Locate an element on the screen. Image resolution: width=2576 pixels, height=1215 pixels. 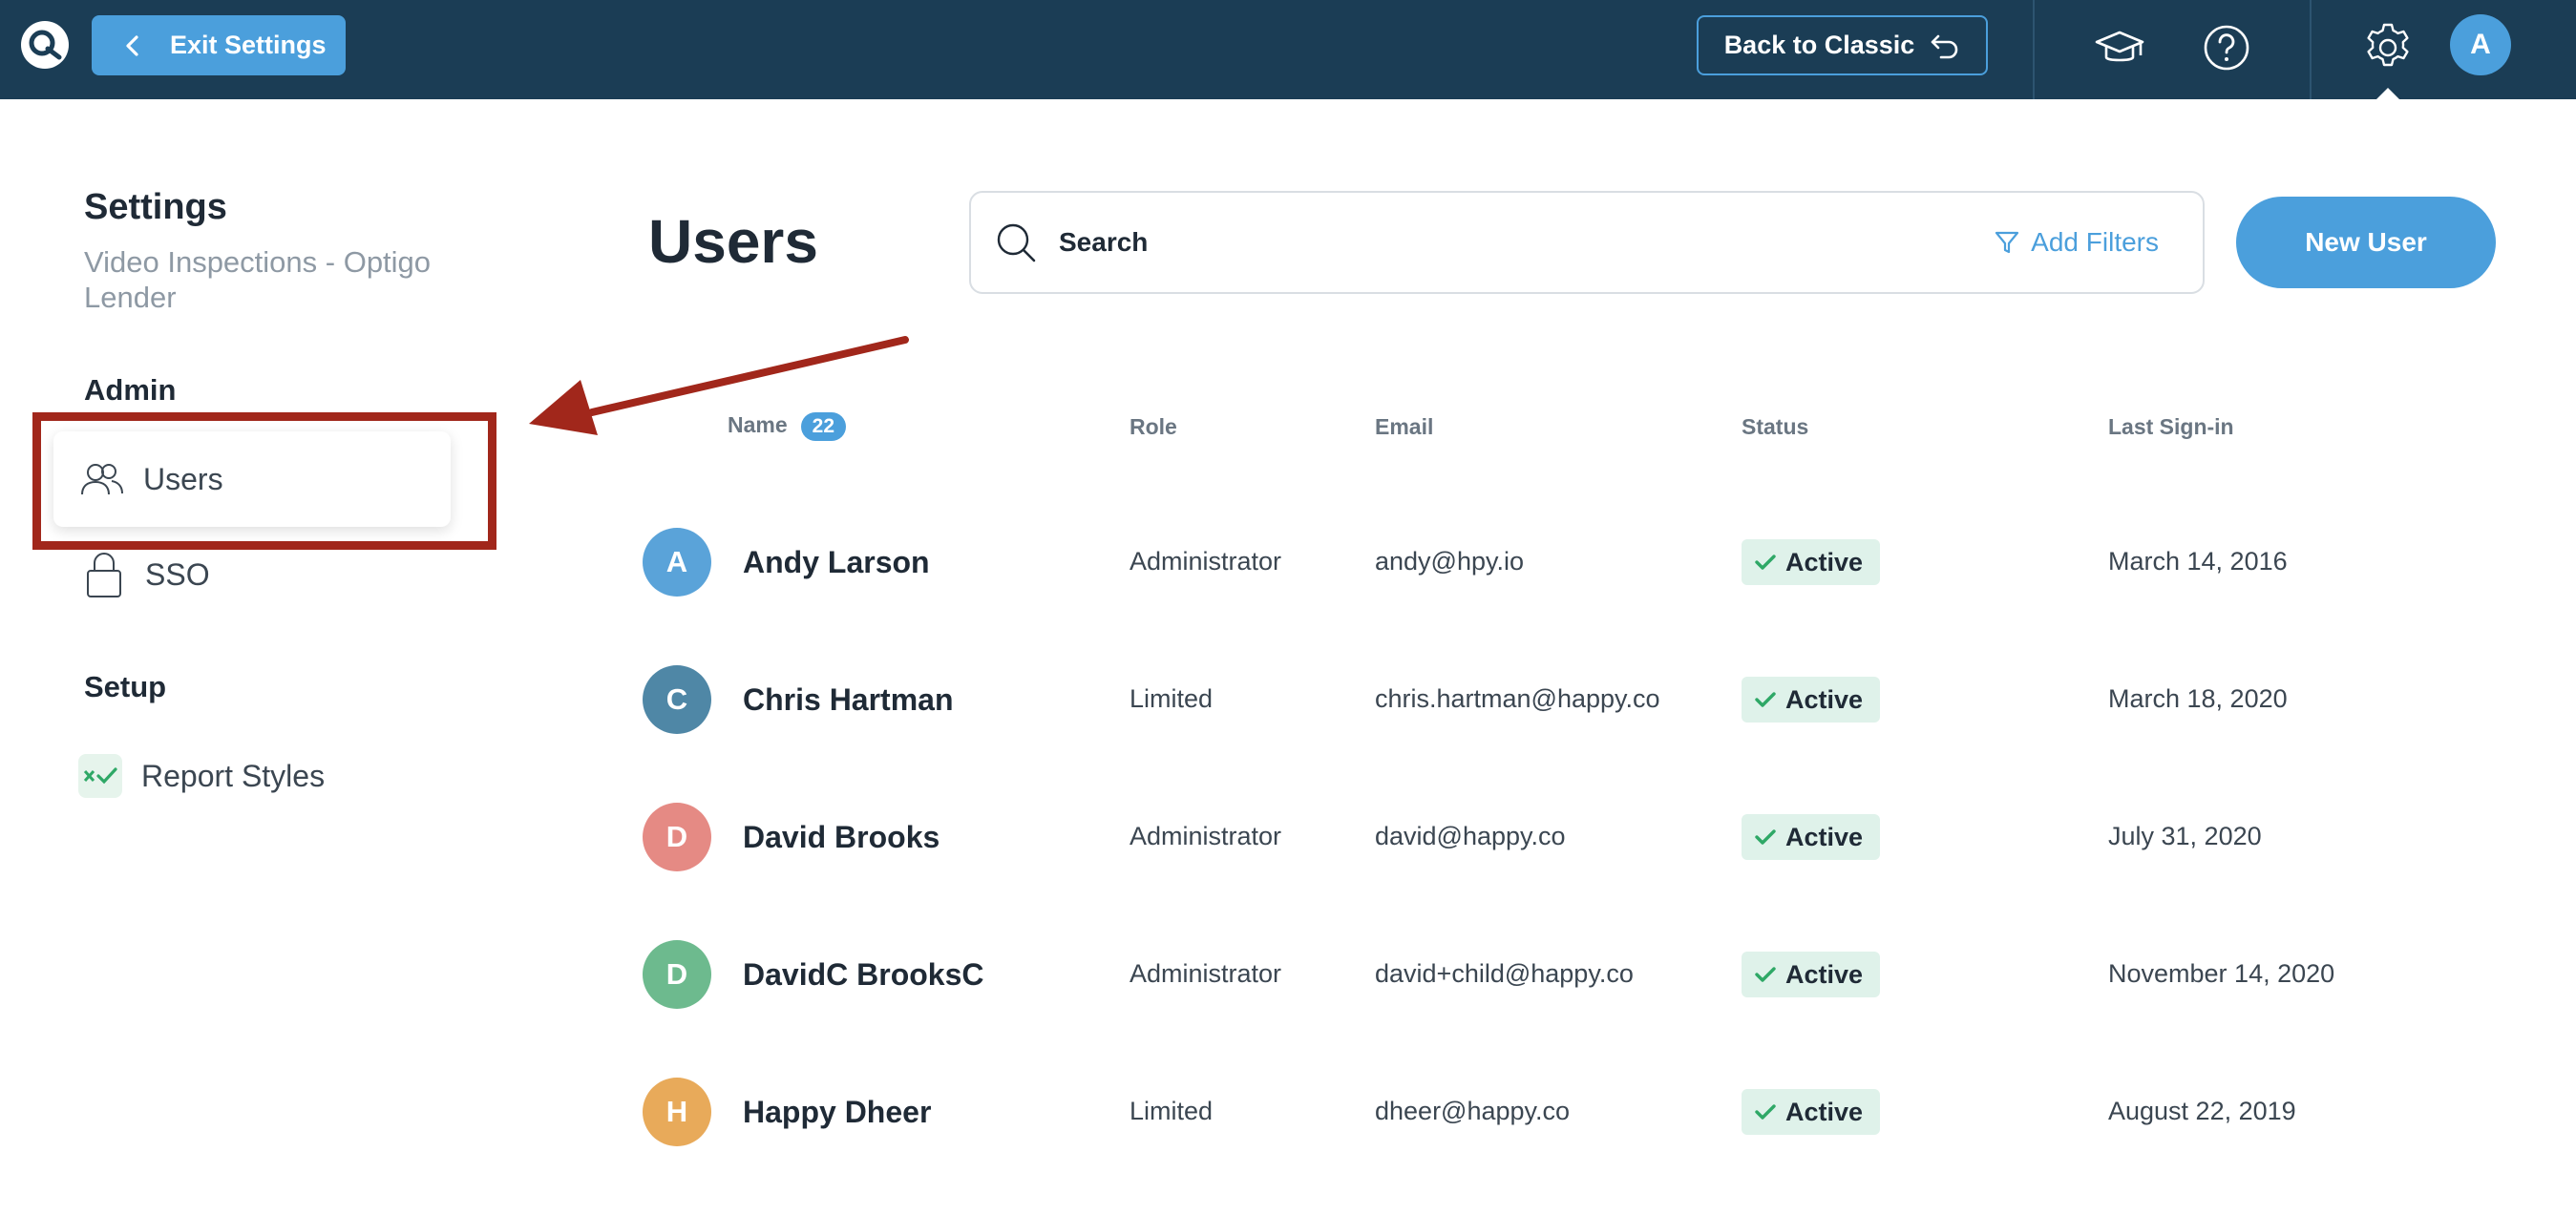
help-icon is located at coordinates (2226, 47).